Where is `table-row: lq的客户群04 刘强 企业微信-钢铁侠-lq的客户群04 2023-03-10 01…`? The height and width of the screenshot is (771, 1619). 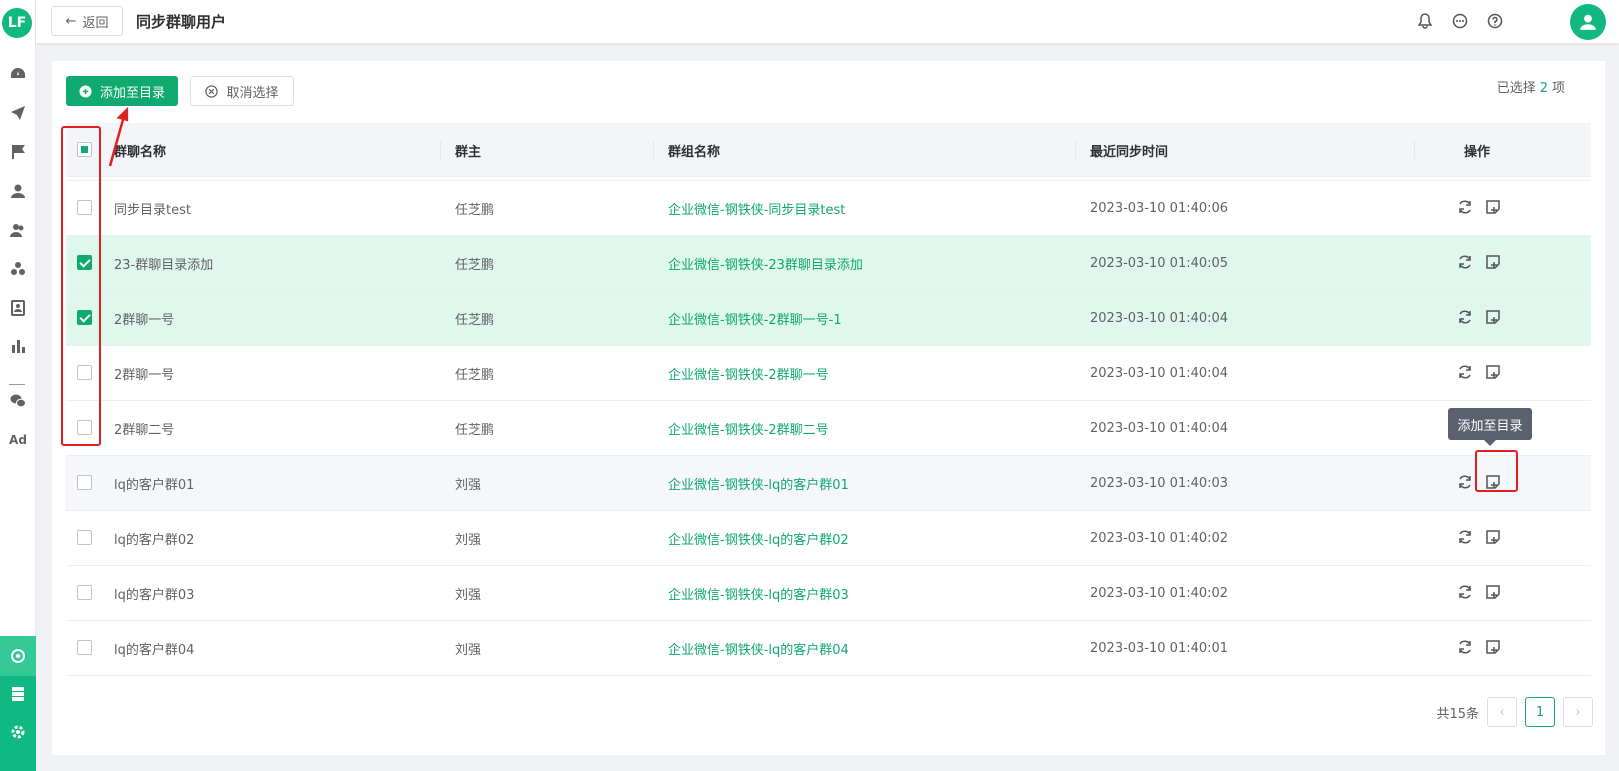 table-row: lq的客户群04 刘强 企业微信-钢铁侠-lq的客户群04 2023-03-10 01… is located at coordinates (828, 648).